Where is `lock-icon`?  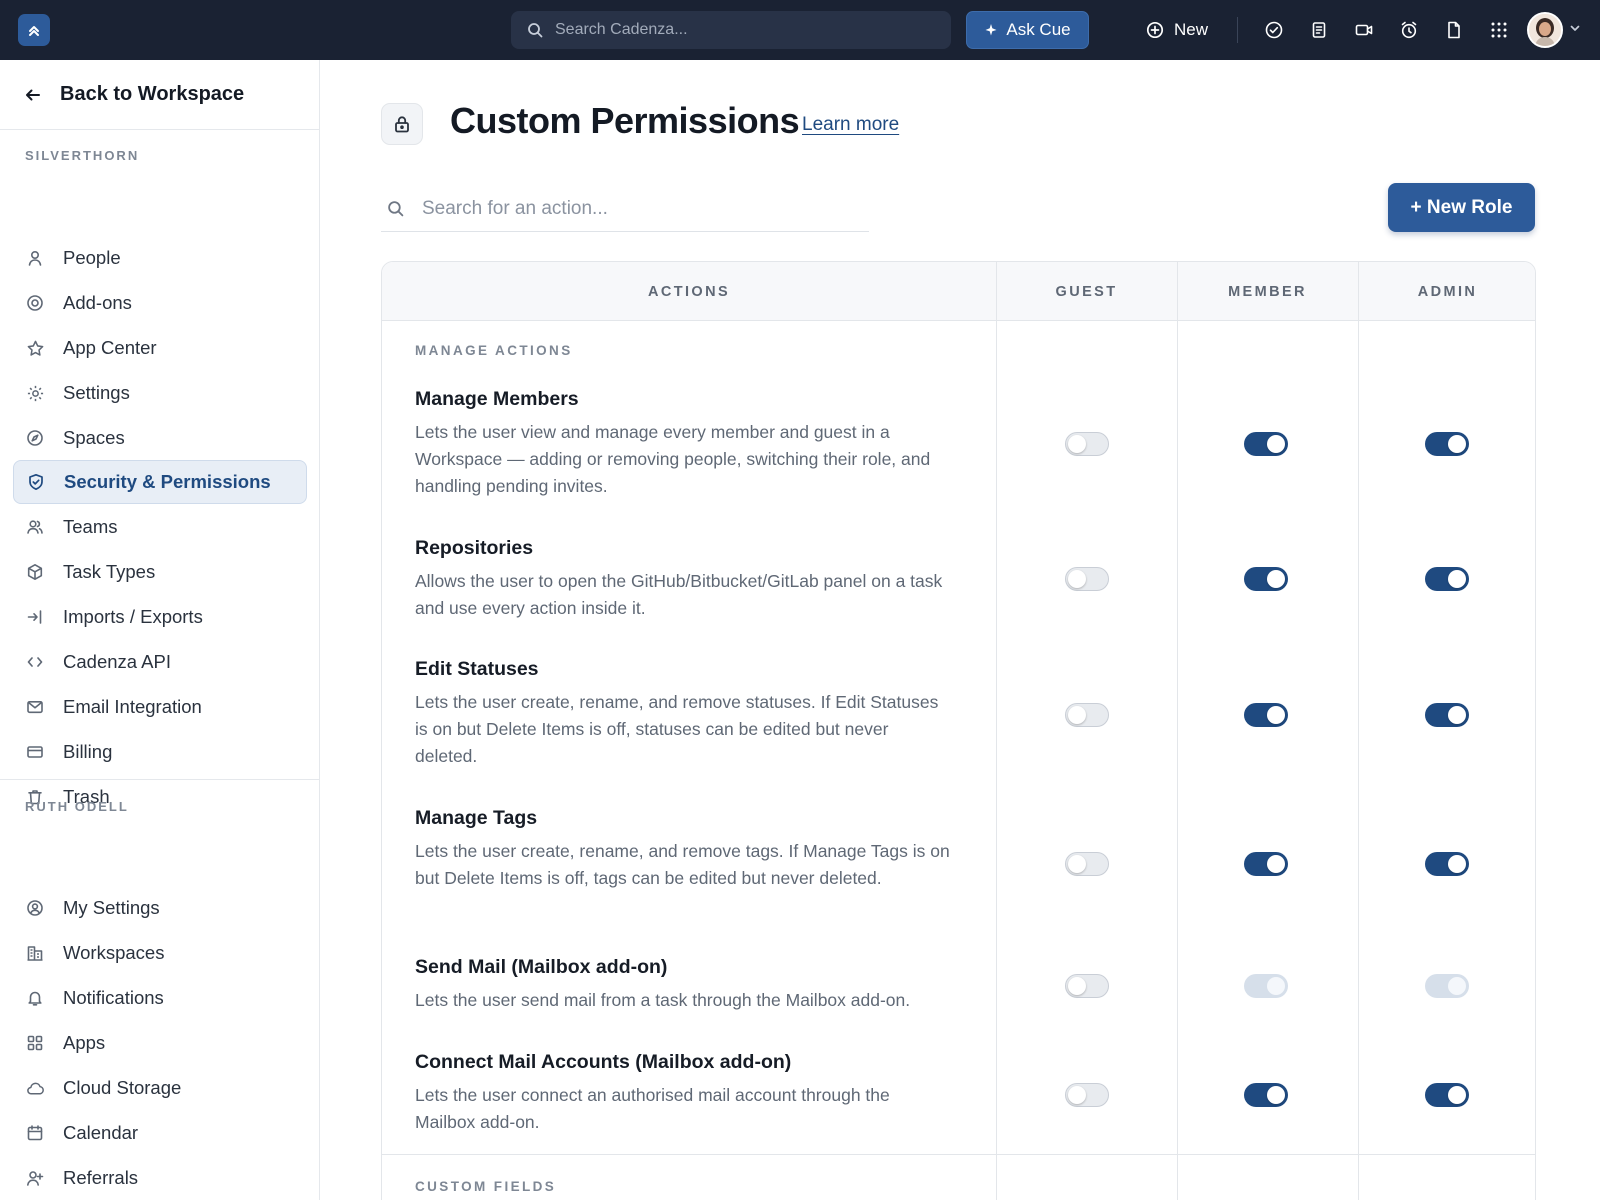 lock-icon is located at coordinates (402, 124).